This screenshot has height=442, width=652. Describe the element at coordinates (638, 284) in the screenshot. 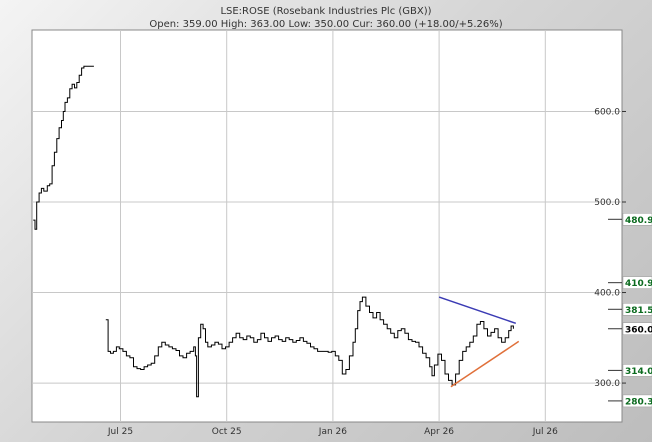

I see `level-badge-label: 410.9` at that location.